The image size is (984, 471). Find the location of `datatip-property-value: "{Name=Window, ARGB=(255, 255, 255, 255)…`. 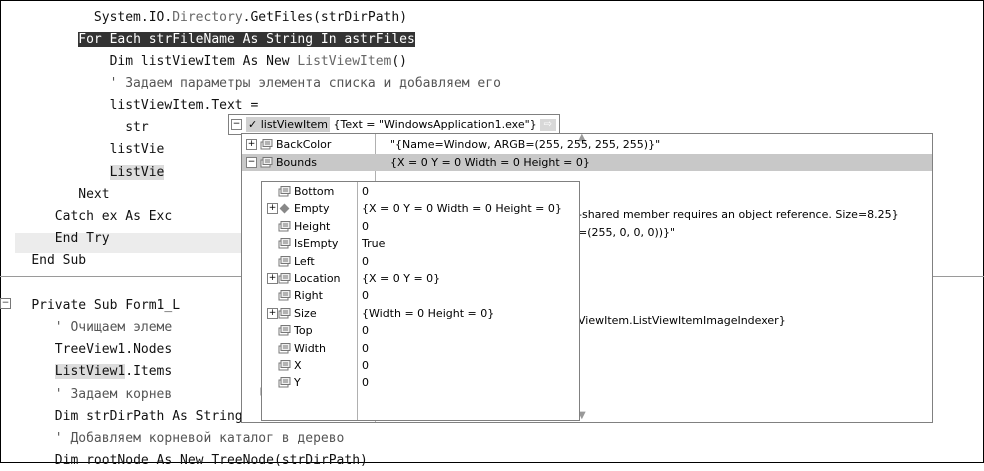

datatip-property-value: "{Name=Window, ARGB=(255, 255, 255, 255)… is located at coordinates (525, 144).